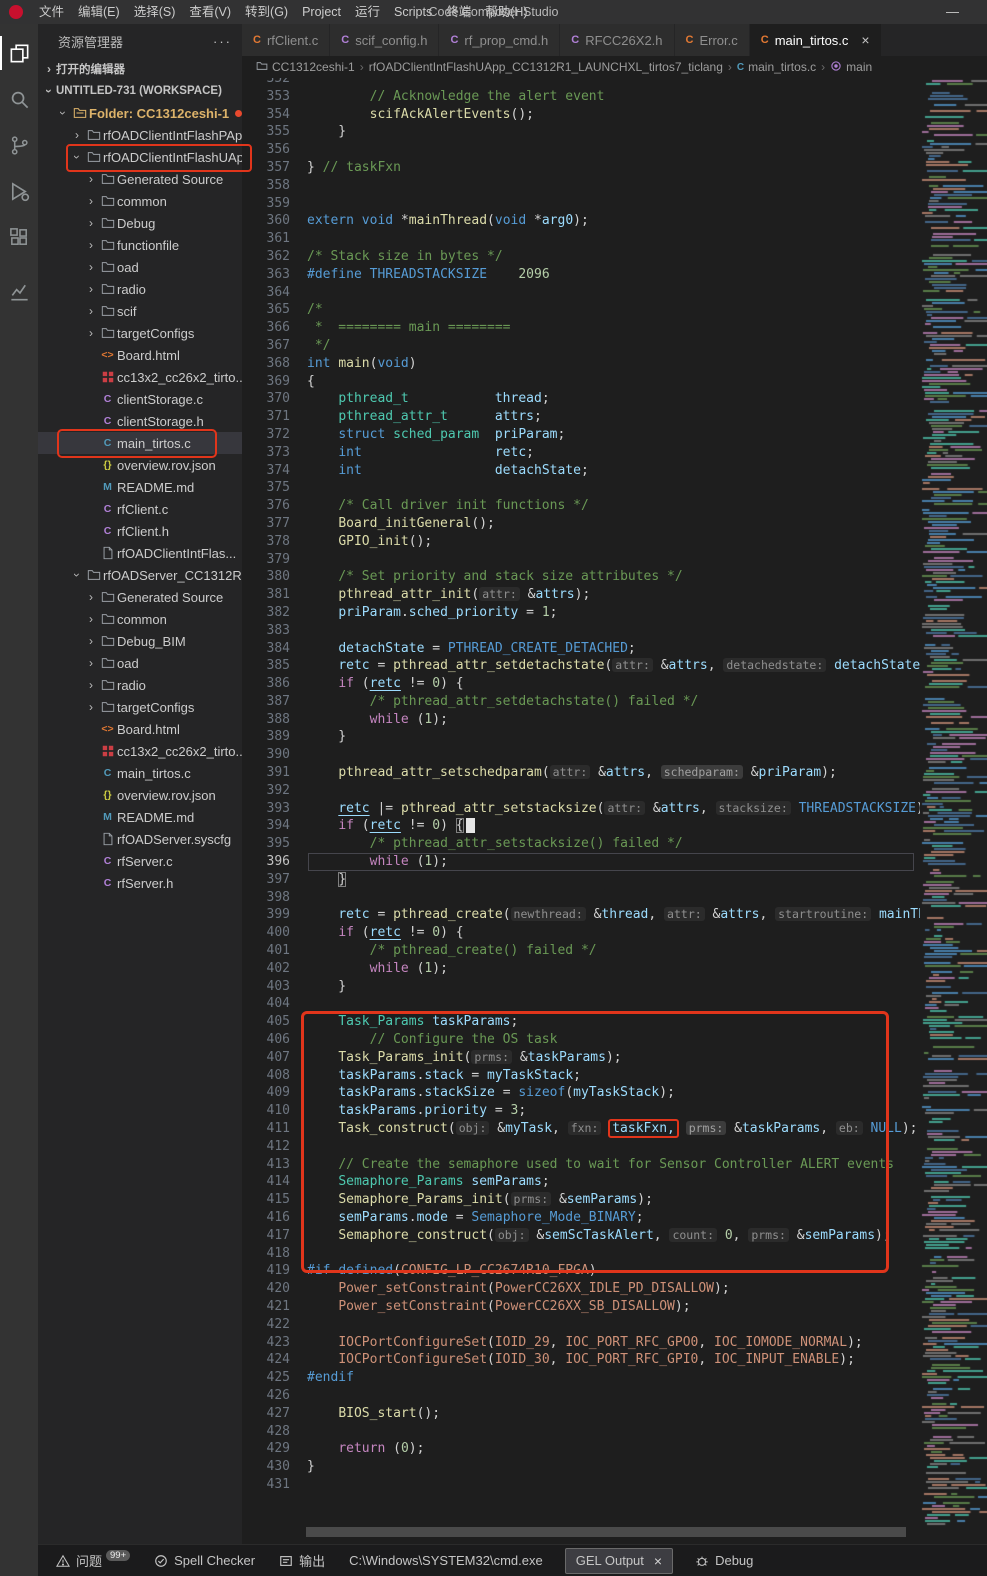 The image size is (987, 1576). Describe the element at coordinates (93, 1560) in the screenshot. I see `status-问题: 问题 99+` at that location.